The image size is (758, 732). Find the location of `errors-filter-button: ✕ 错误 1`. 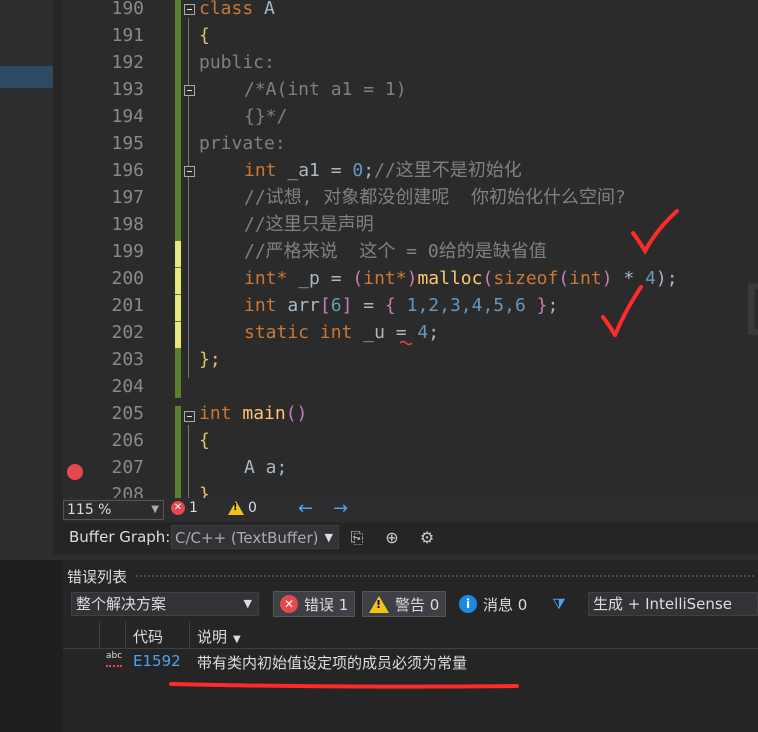

errors-filter-button: ✕ 错误 1 is located at coordinates (314, 604).